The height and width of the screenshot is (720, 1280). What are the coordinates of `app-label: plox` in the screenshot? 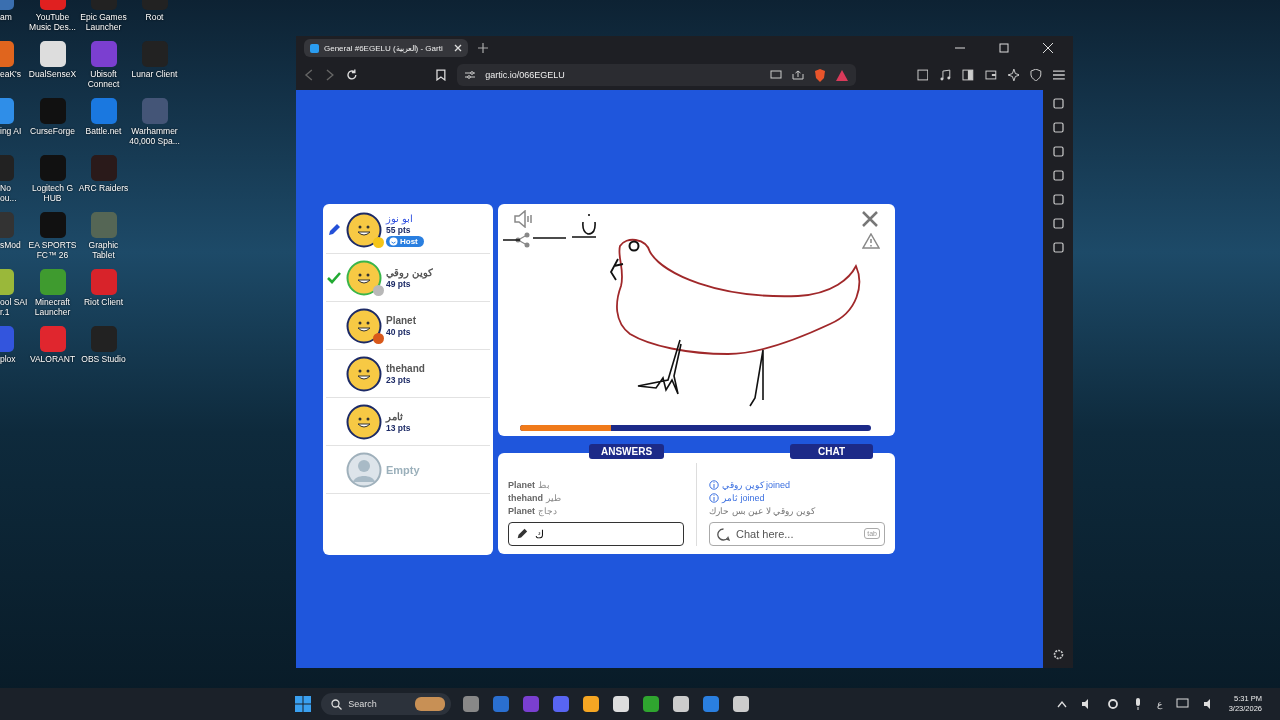 It's located at (8, 359).